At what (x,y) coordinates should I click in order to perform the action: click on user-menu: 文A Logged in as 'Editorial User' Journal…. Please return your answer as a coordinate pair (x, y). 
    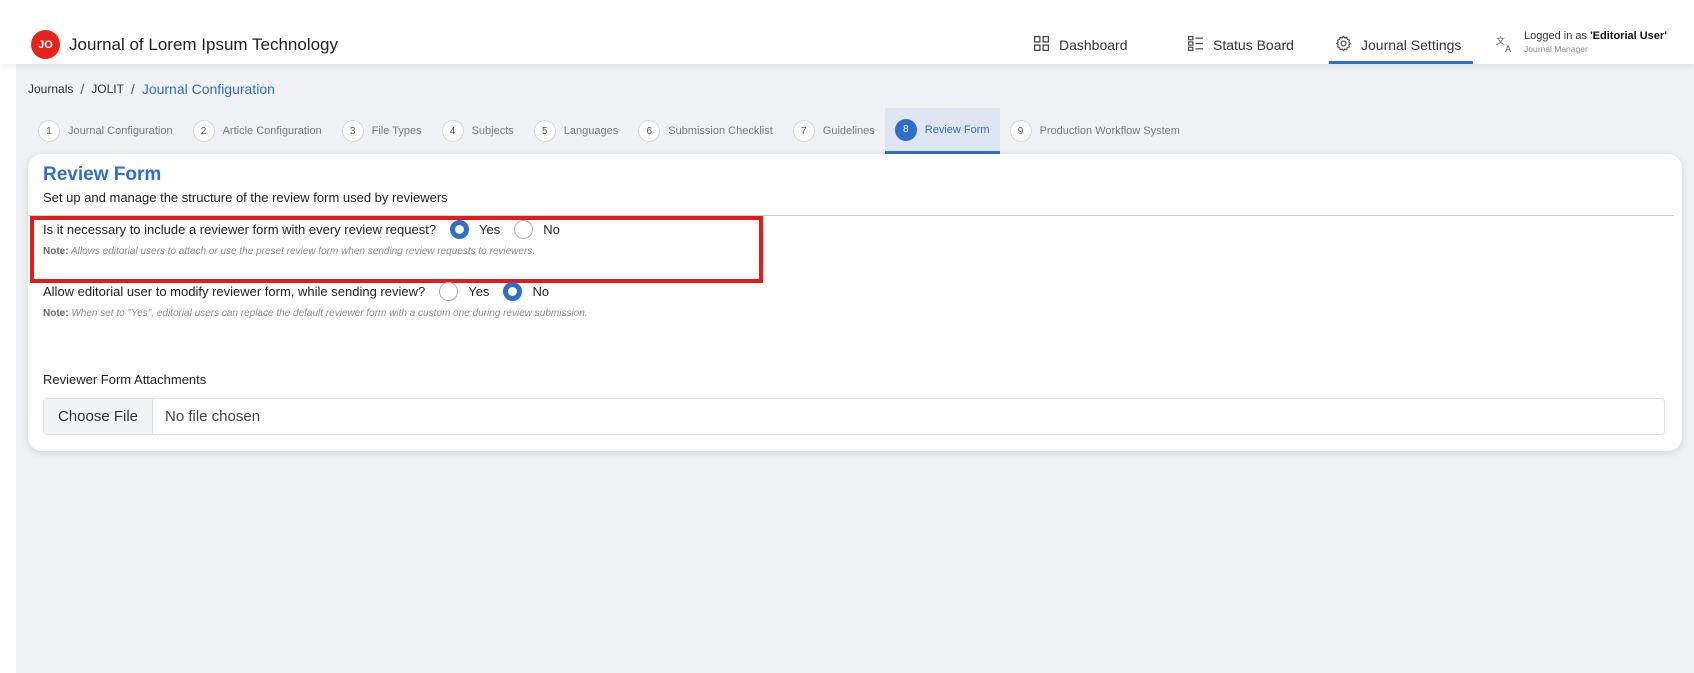
    Looking at the image, I should click on (1581, 44).